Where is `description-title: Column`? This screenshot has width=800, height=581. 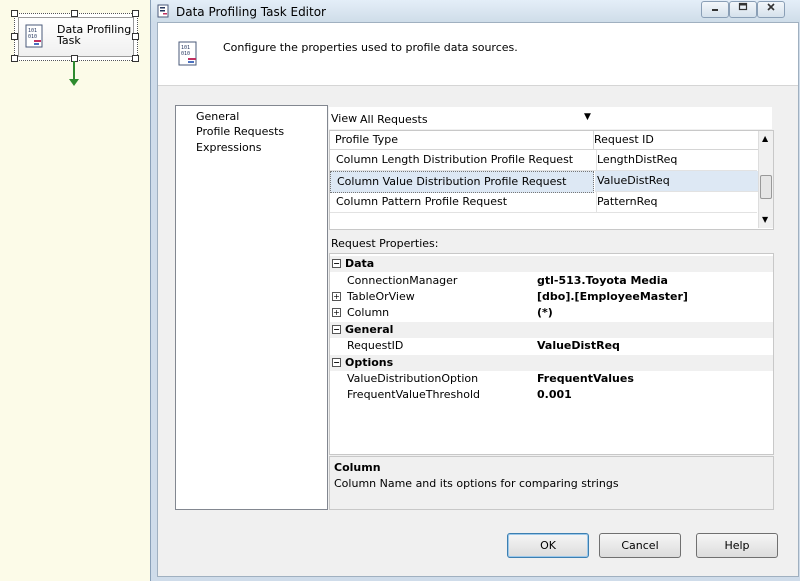
description-title: Column is located at coordinates (357, 467).